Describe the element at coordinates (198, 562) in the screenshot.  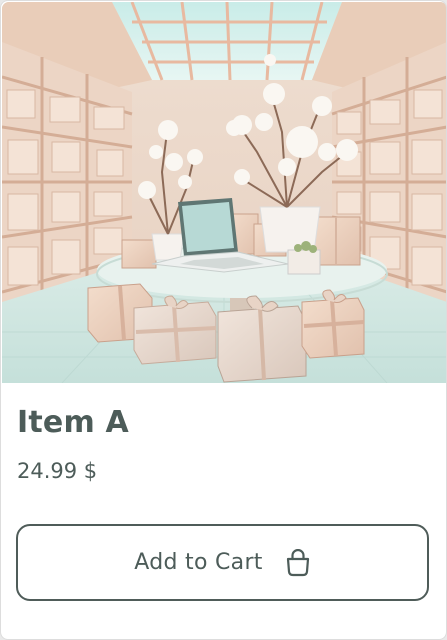
I see `add-to-cart-label: Add to Cart` at that location.